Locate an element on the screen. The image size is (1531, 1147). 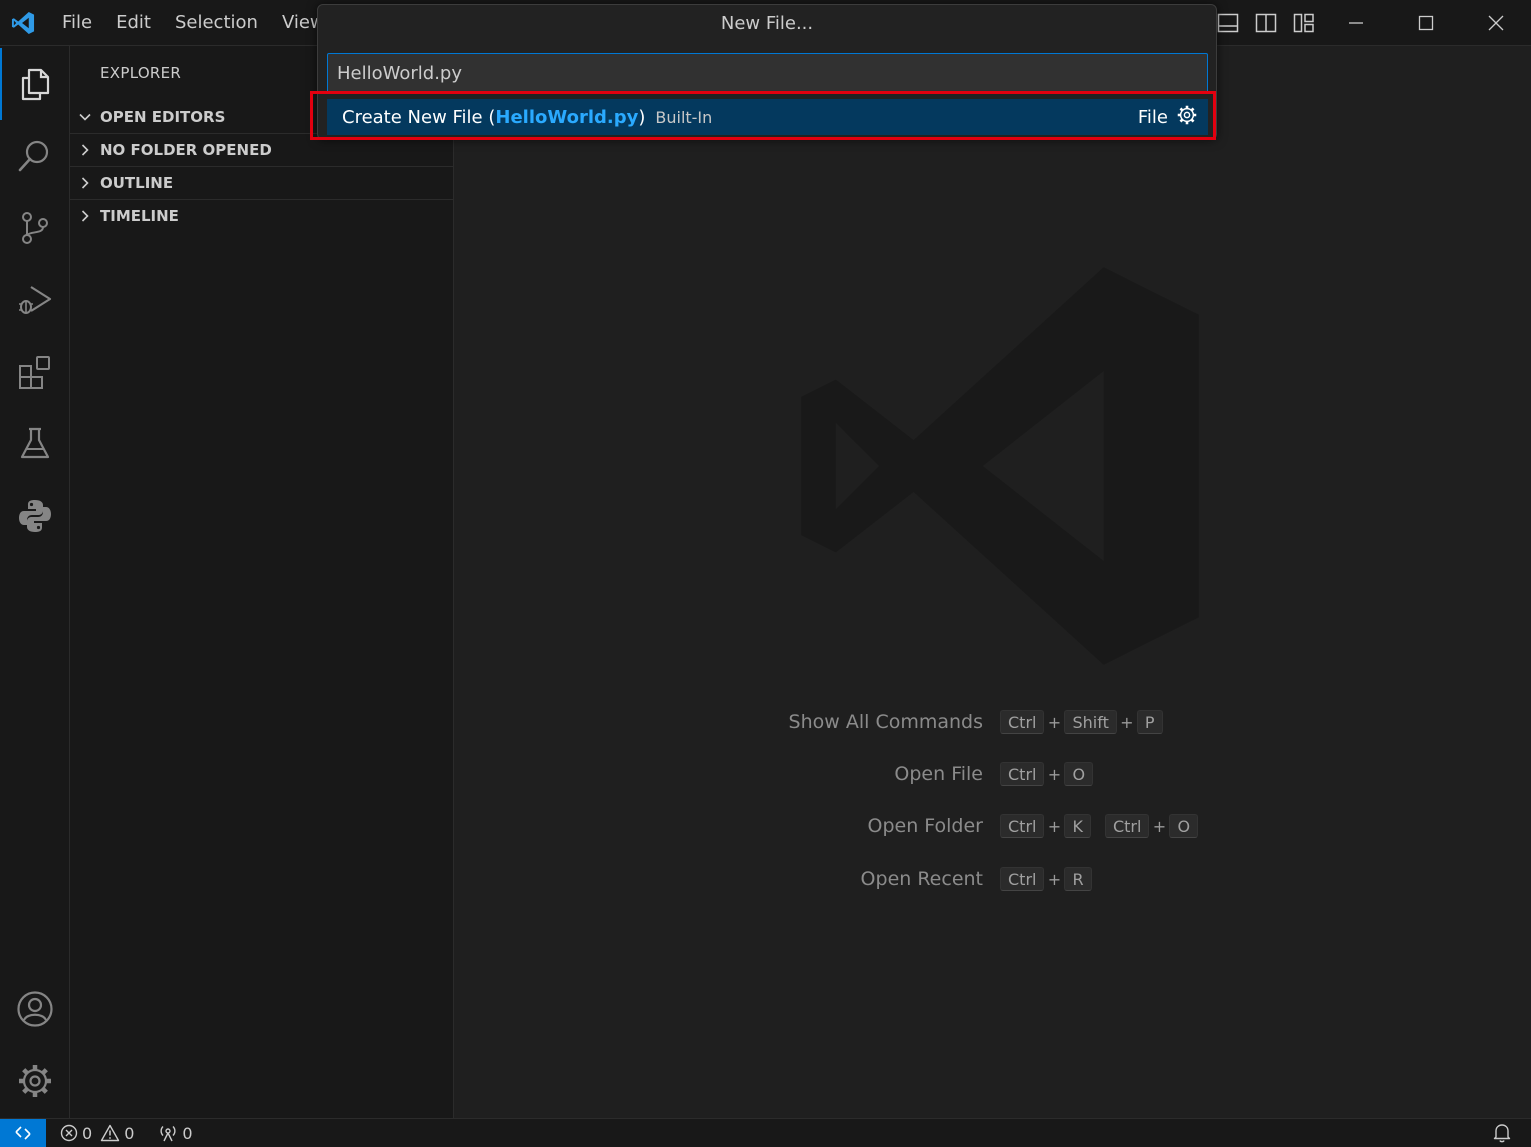
warning-count: 0 is located at coordinates (129, 1133).